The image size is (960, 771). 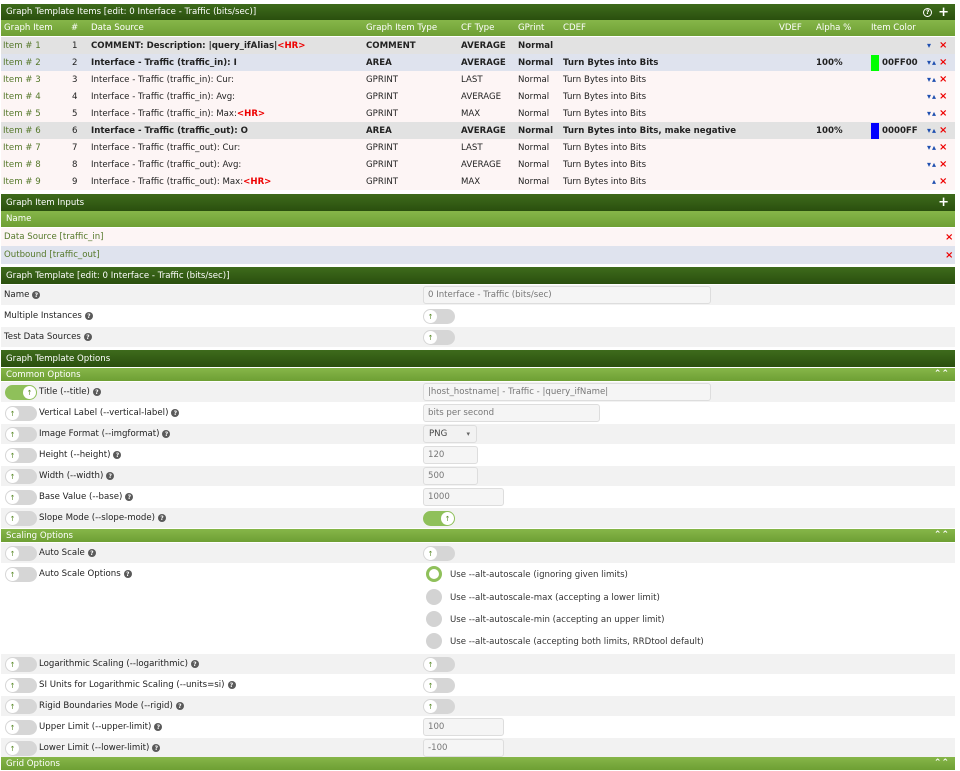 What do you see at coordinates (21, 664) in the screenshot?
I see `logarithmic-scaling-enable-toggle: ↑` at bounding box center [21, 664].